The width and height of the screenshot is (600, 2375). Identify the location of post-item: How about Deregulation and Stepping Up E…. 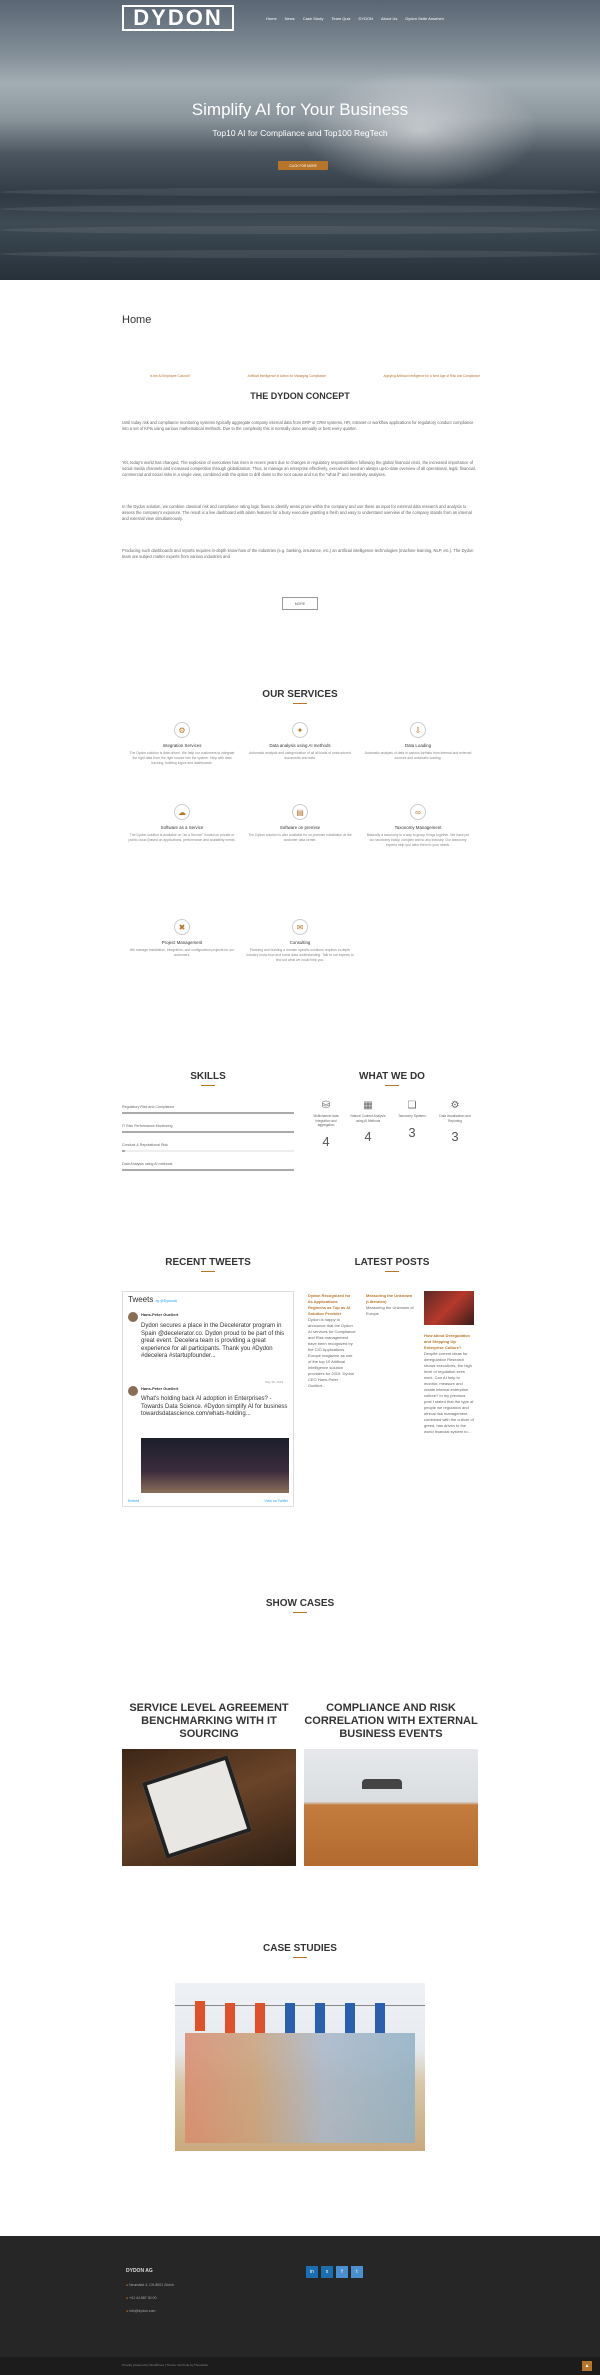
(449, 1383).